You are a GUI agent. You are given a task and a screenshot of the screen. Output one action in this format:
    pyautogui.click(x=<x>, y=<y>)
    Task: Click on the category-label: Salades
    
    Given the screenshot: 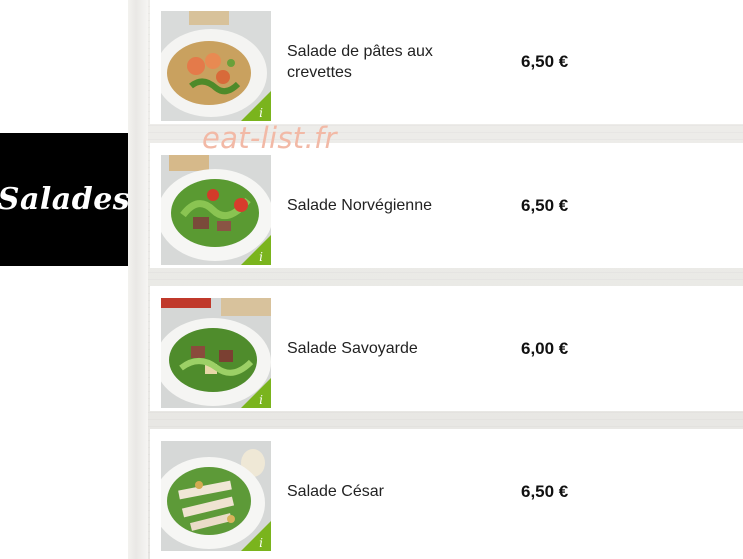 What is the action you would take?
    pyautogui.click(x=65, y=199)
    